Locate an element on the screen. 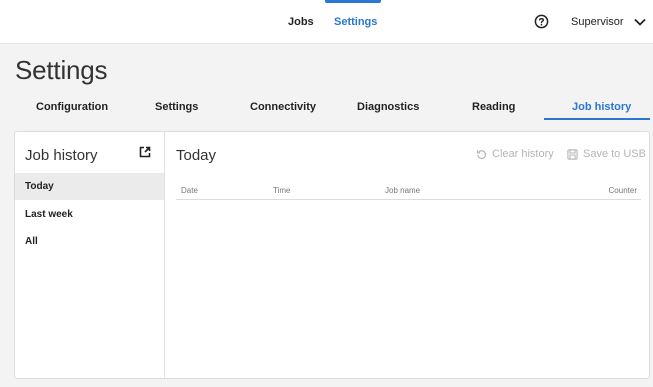 This screenshot has width=653, height=387. tab-job-history: Job history is located at coordinates (601, 107).